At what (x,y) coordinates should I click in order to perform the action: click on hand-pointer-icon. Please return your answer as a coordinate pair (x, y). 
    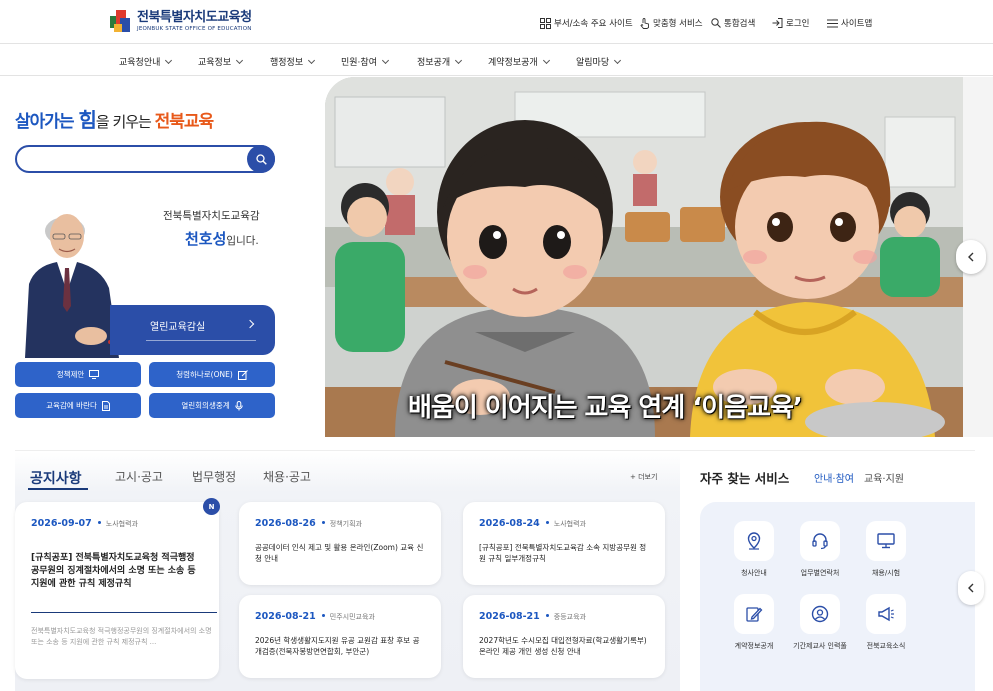
    Looking at the image, I should click on (644, 23).